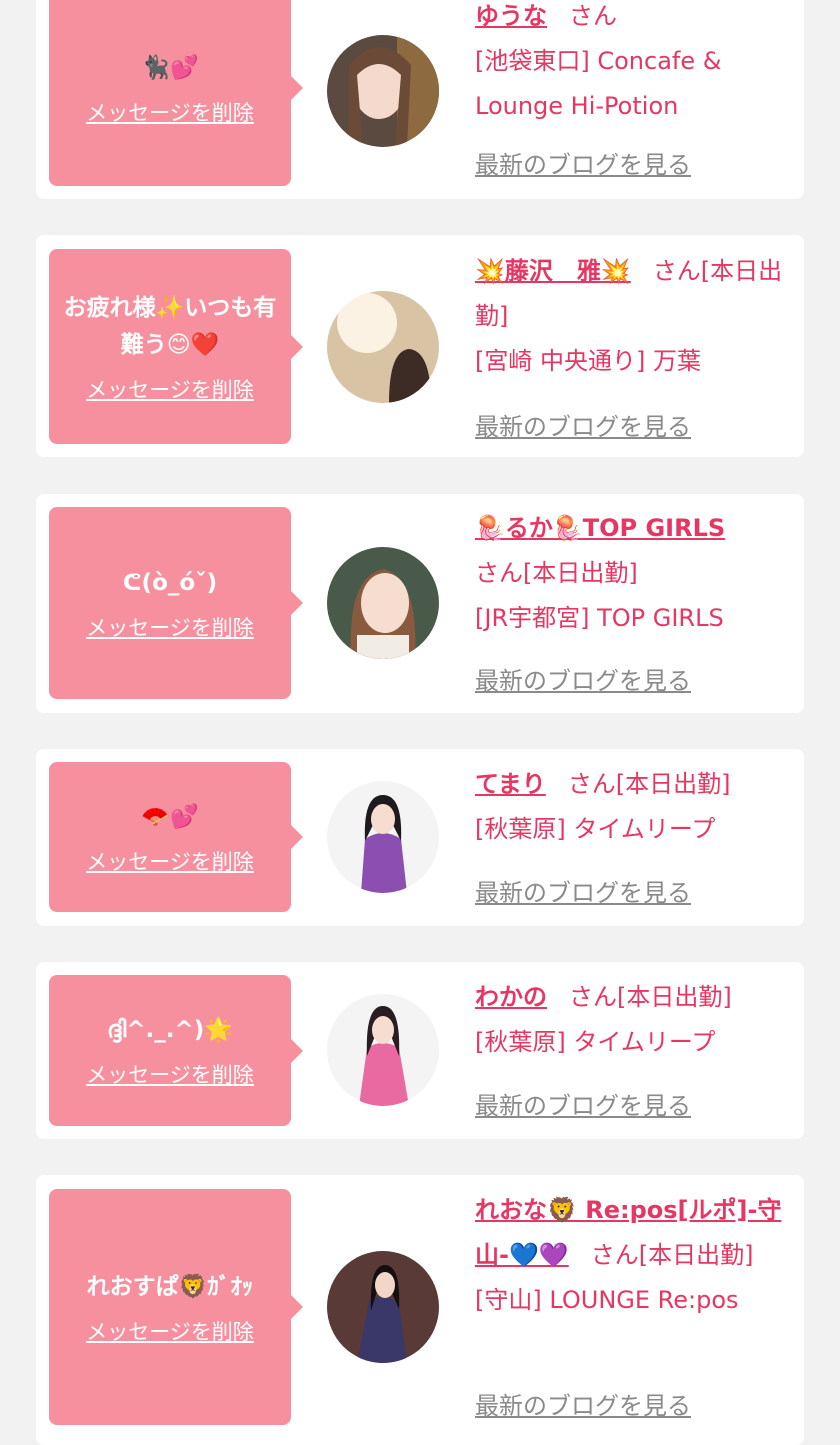  What do you see at coordinates (176, 1307) in the screenshot?
I see `message-bubble: れおすぱ🦁ｶﾞｵｯ メッセージを削除` at bounding box center [176, 1307].